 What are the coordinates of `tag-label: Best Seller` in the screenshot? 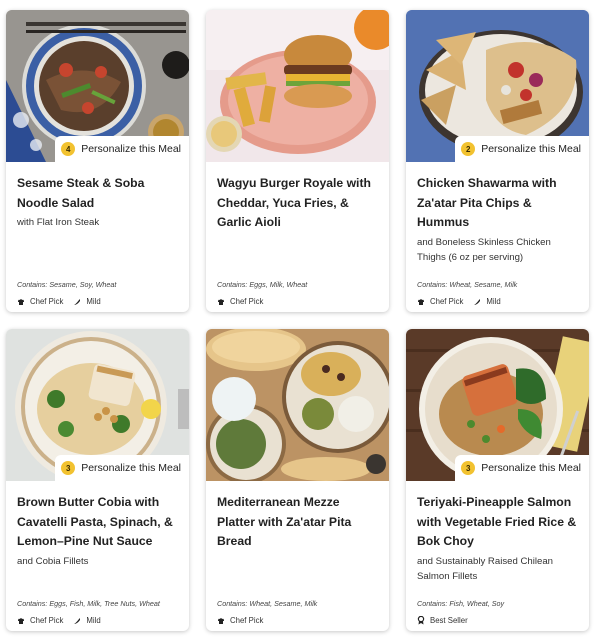 It's located at (449, 620).